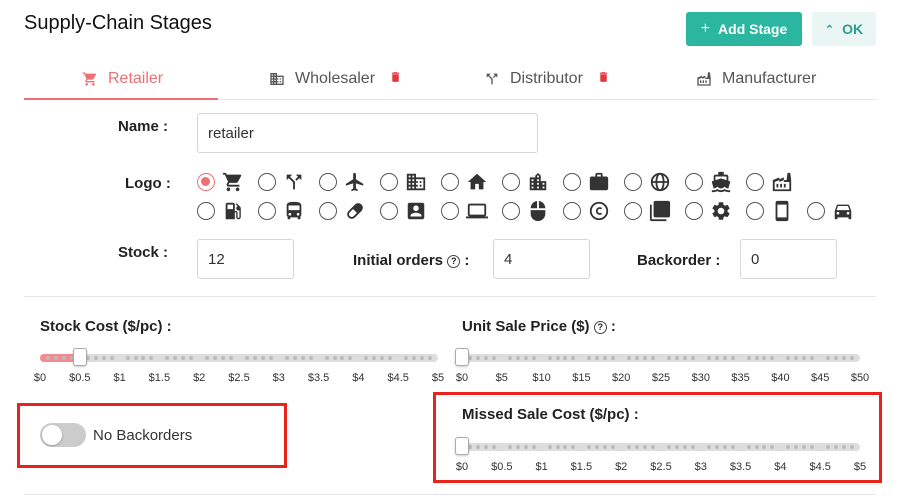 The height and width of the screenshot is (497, 900). What do you see at coordinates (245, 259) in the screenshot?
I see `stock-input` at bounding box center [245, 259].